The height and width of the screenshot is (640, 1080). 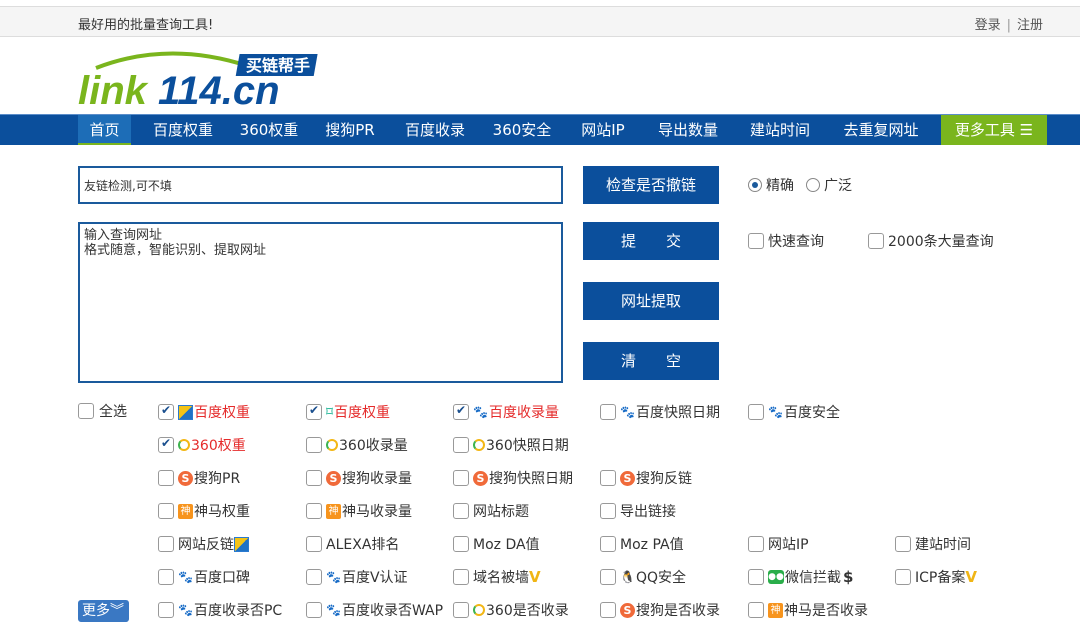 I want to click on option-checkbox: 网站反链, so click(x=204, y=544).